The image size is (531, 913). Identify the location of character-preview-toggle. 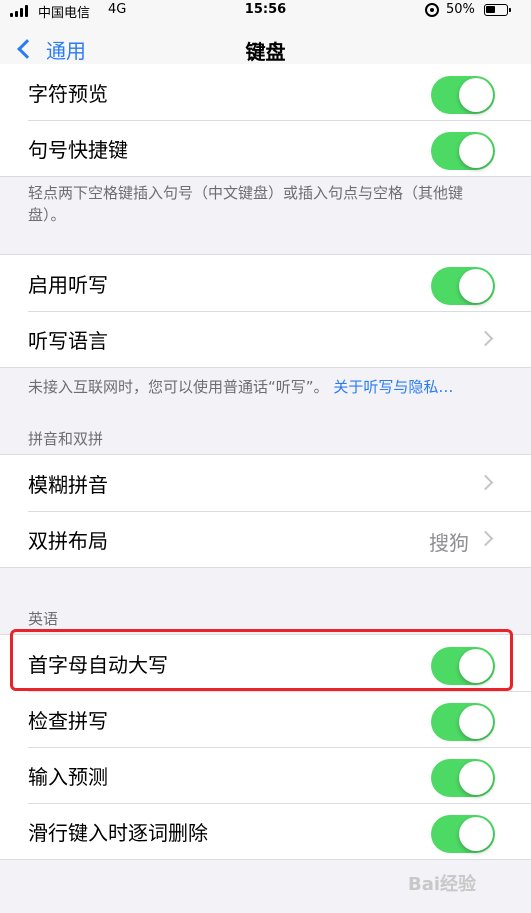
(463, 95).